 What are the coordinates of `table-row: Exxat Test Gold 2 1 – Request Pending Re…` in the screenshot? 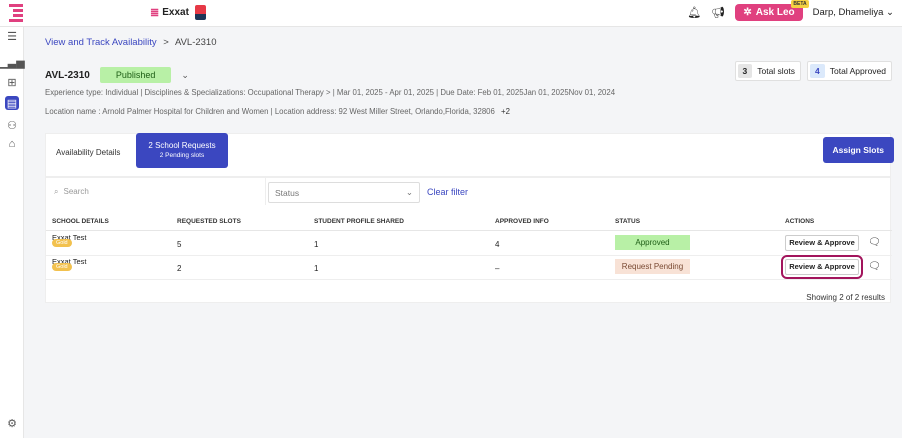 It's located at (469, 267).